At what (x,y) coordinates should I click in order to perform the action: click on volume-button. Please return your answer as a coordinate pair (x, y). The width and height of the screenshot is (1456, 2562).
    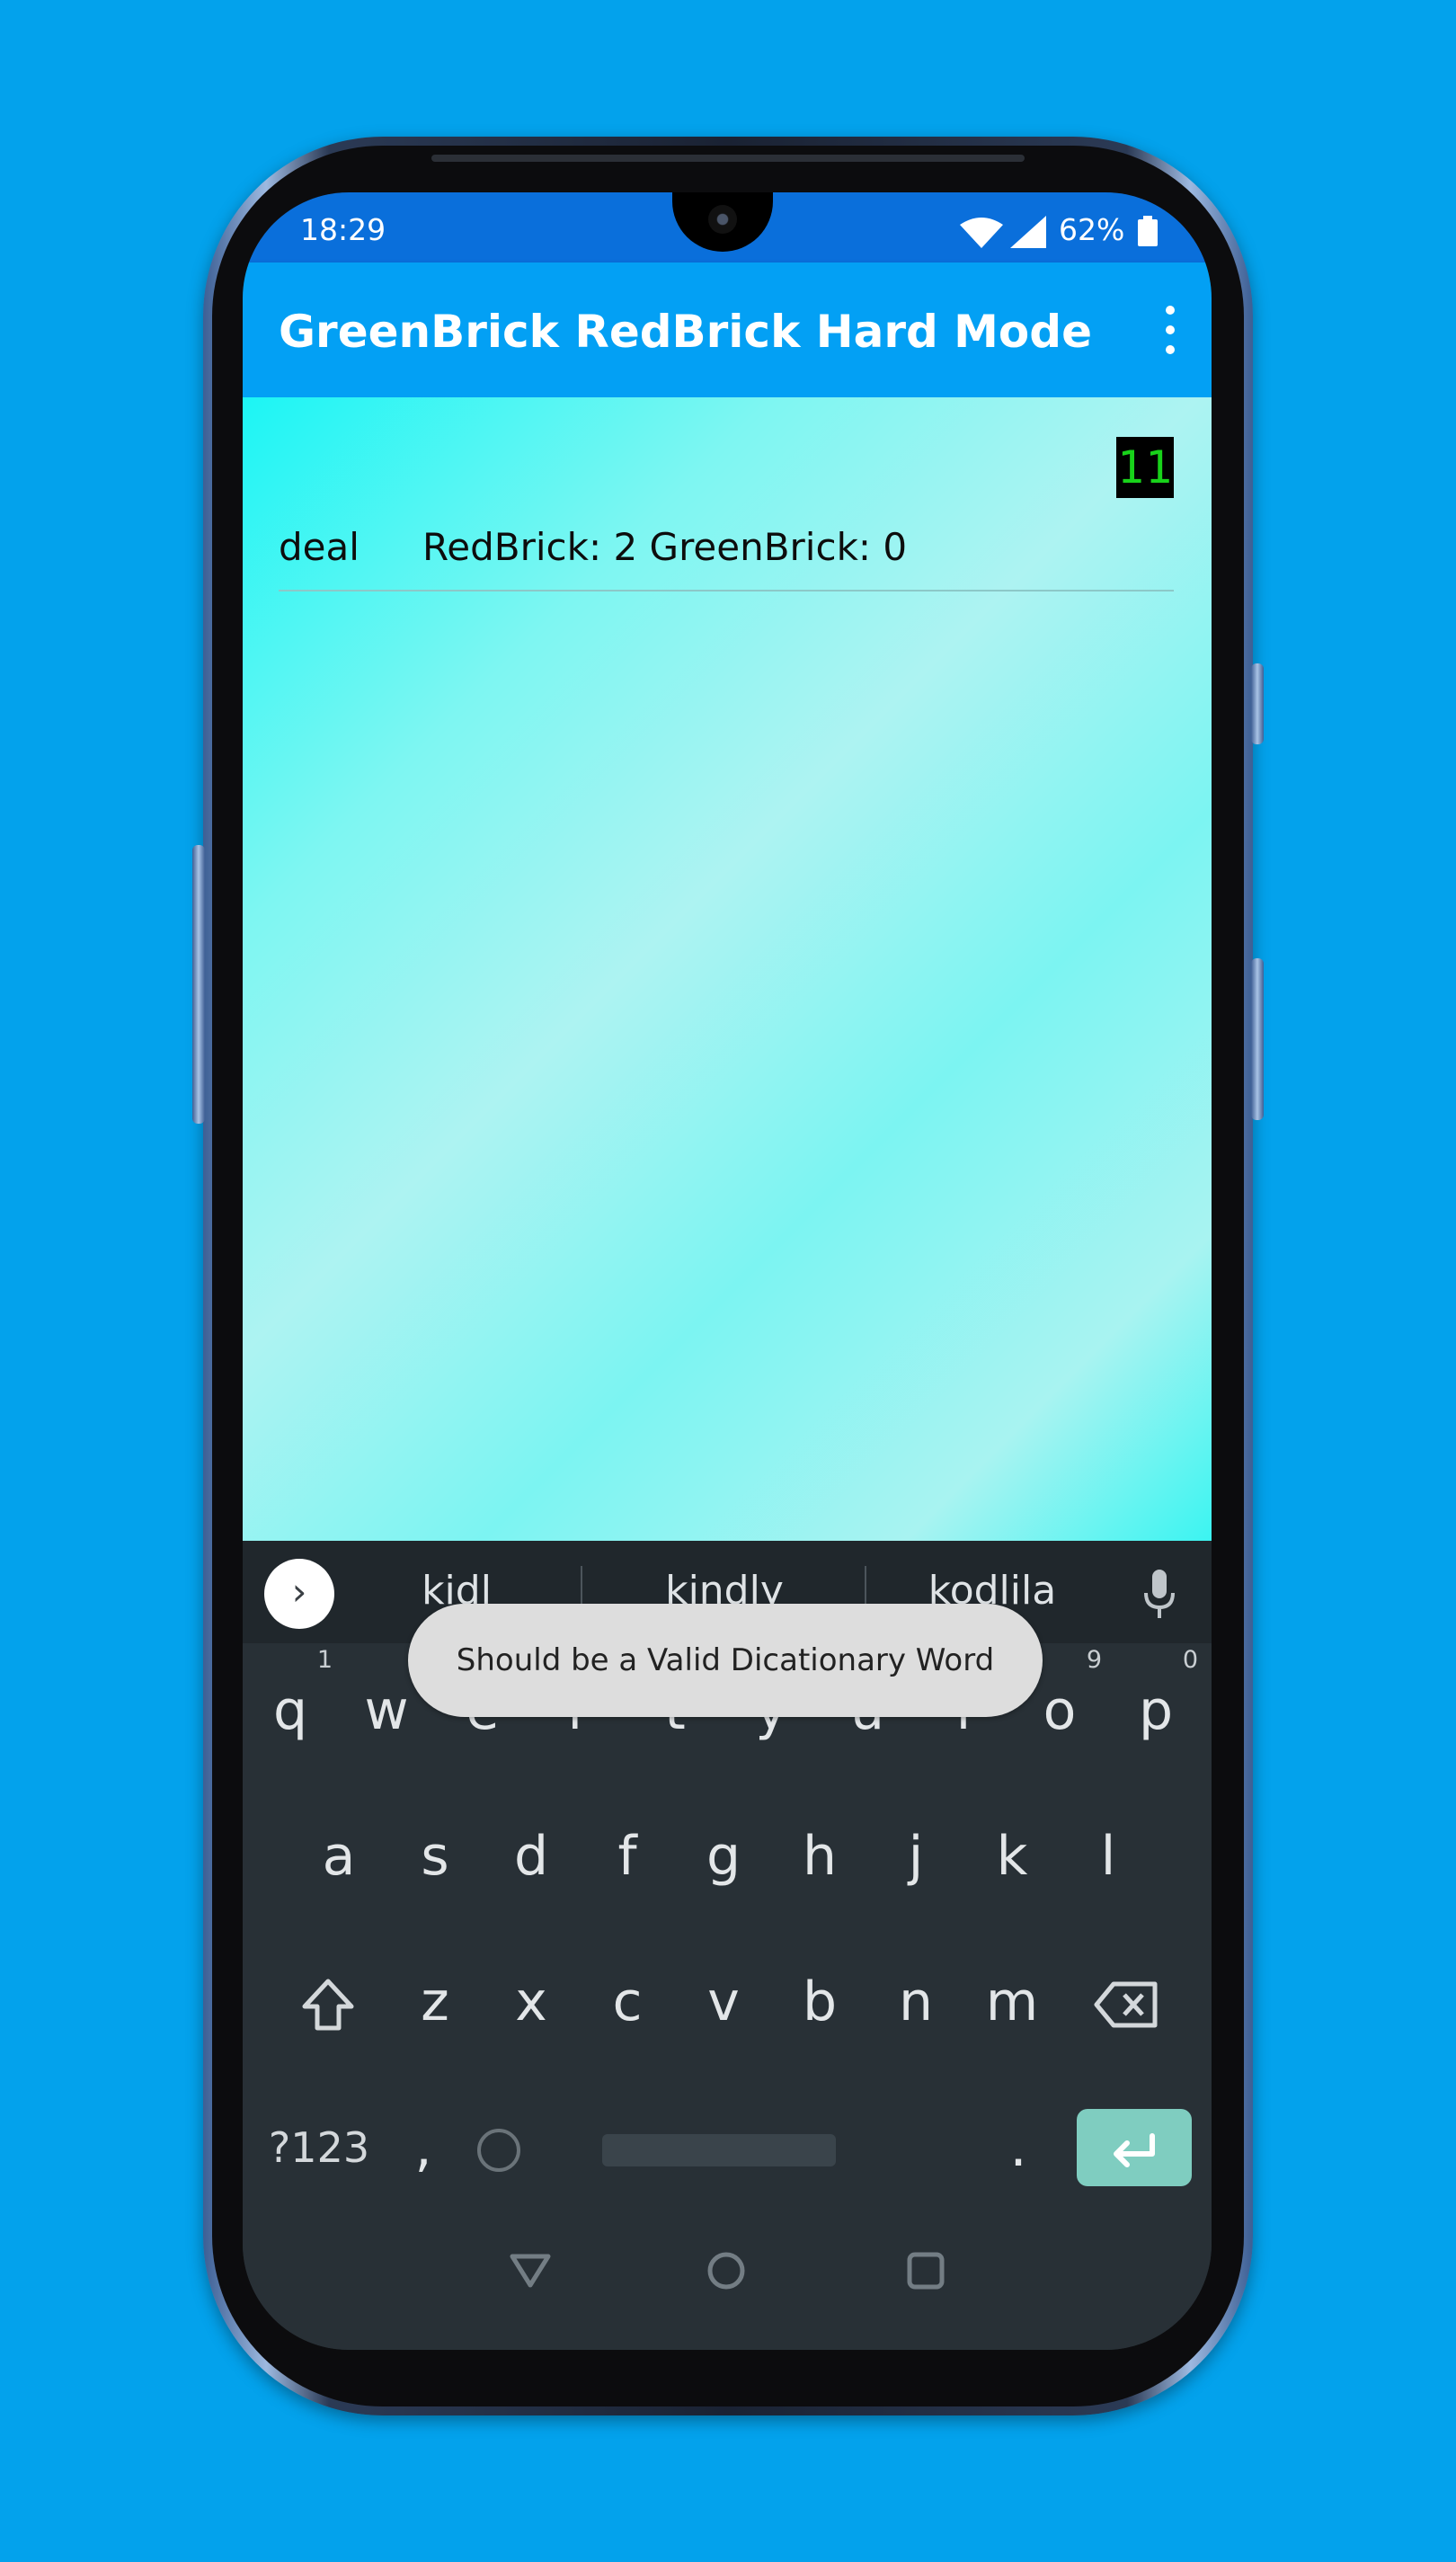
    Looking at the image, I should click on (199, 984).